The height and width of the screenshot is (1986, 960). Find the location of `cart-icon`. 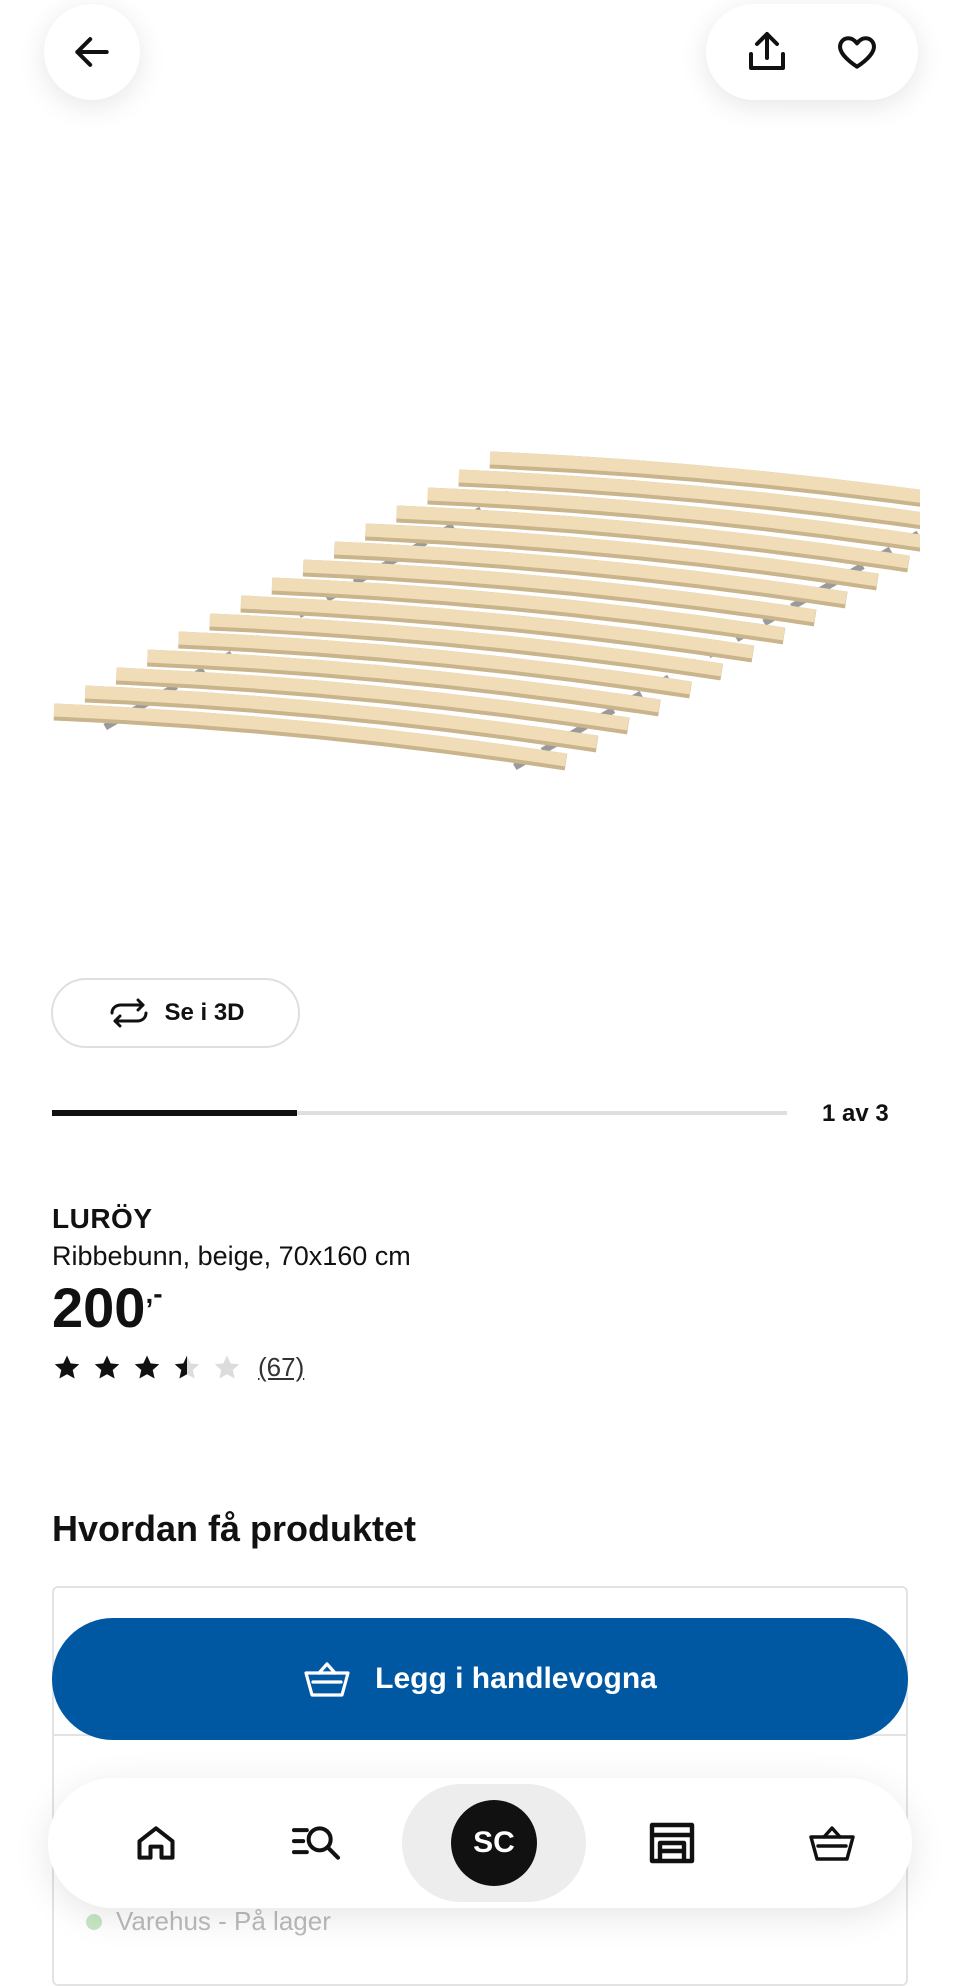

cart-icon is located at coordinates (832, 1843).